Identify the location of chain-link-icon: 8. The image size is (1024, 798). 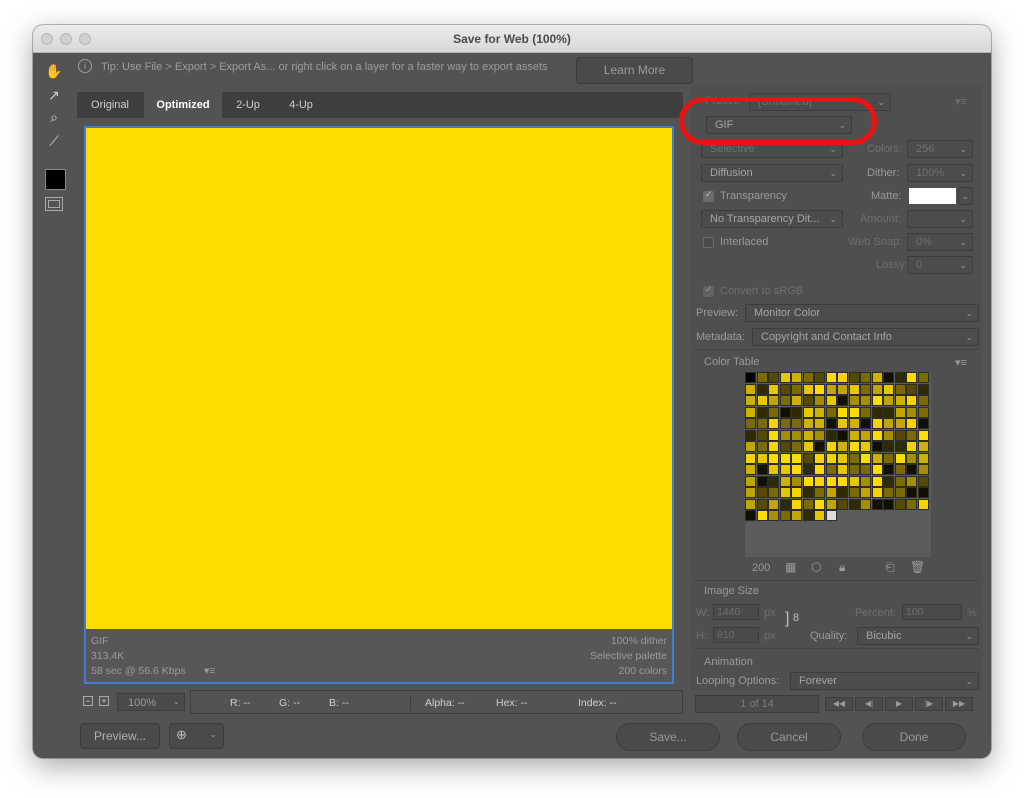
(796, 618).